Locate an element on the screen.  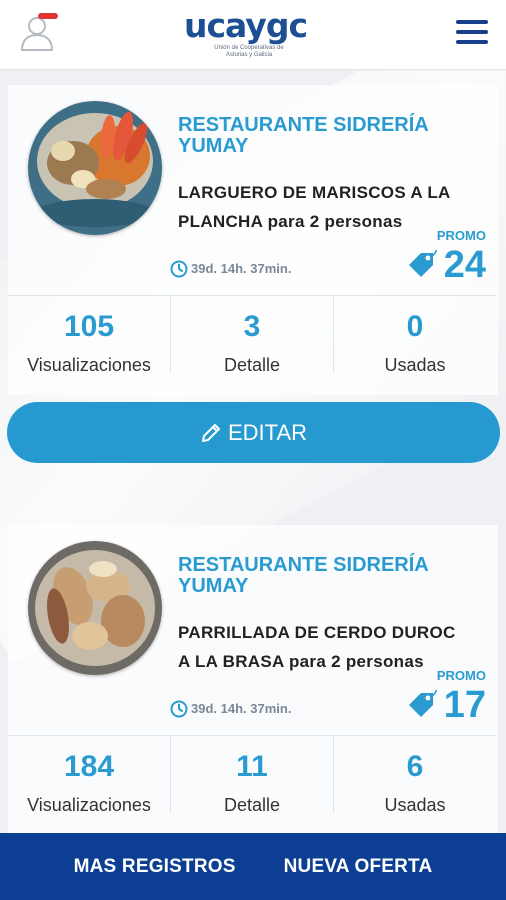
promo-value: 24 is located at coordinates (464, 265).